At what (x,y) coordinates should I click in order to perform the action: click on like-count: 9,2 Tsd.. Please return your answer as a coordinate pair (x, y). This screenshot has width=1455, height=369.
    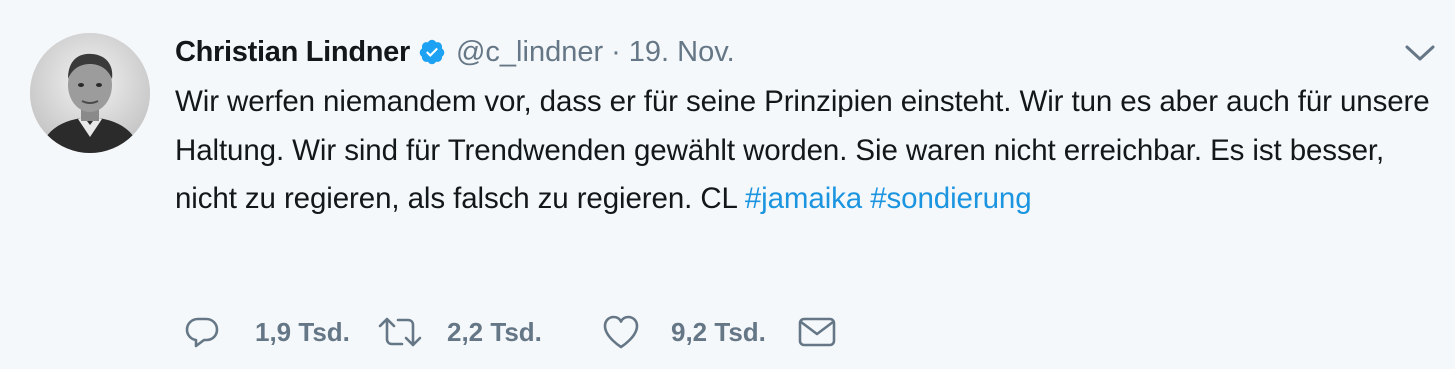
    Looking at the image, I should click on (718, 331).